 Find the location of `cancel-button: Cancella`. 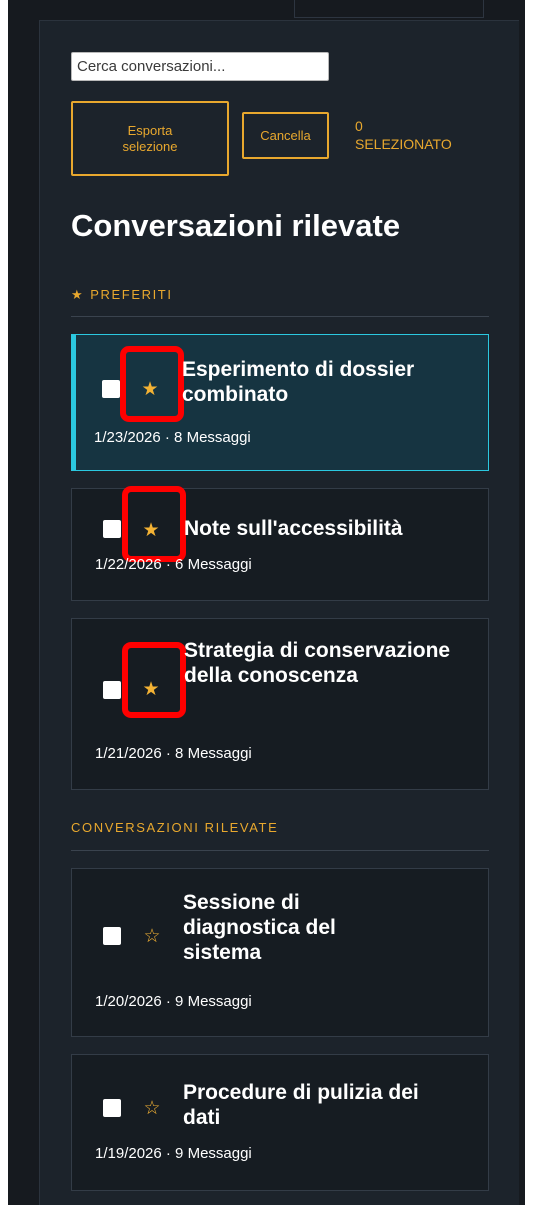

cancel-button: Cancella is located at coordinates (285, 135).